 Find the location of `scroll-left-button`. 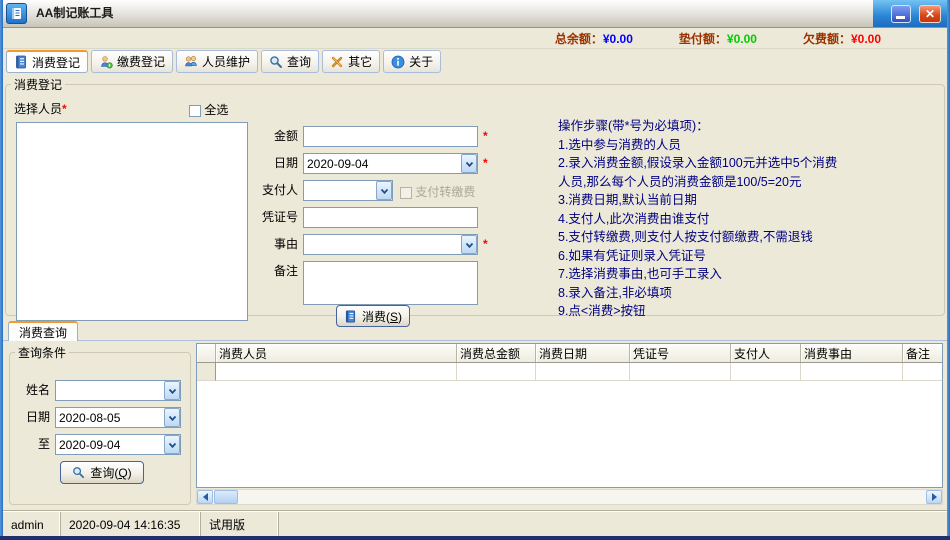

scroll-left-button is located at coordinates (205, 497).